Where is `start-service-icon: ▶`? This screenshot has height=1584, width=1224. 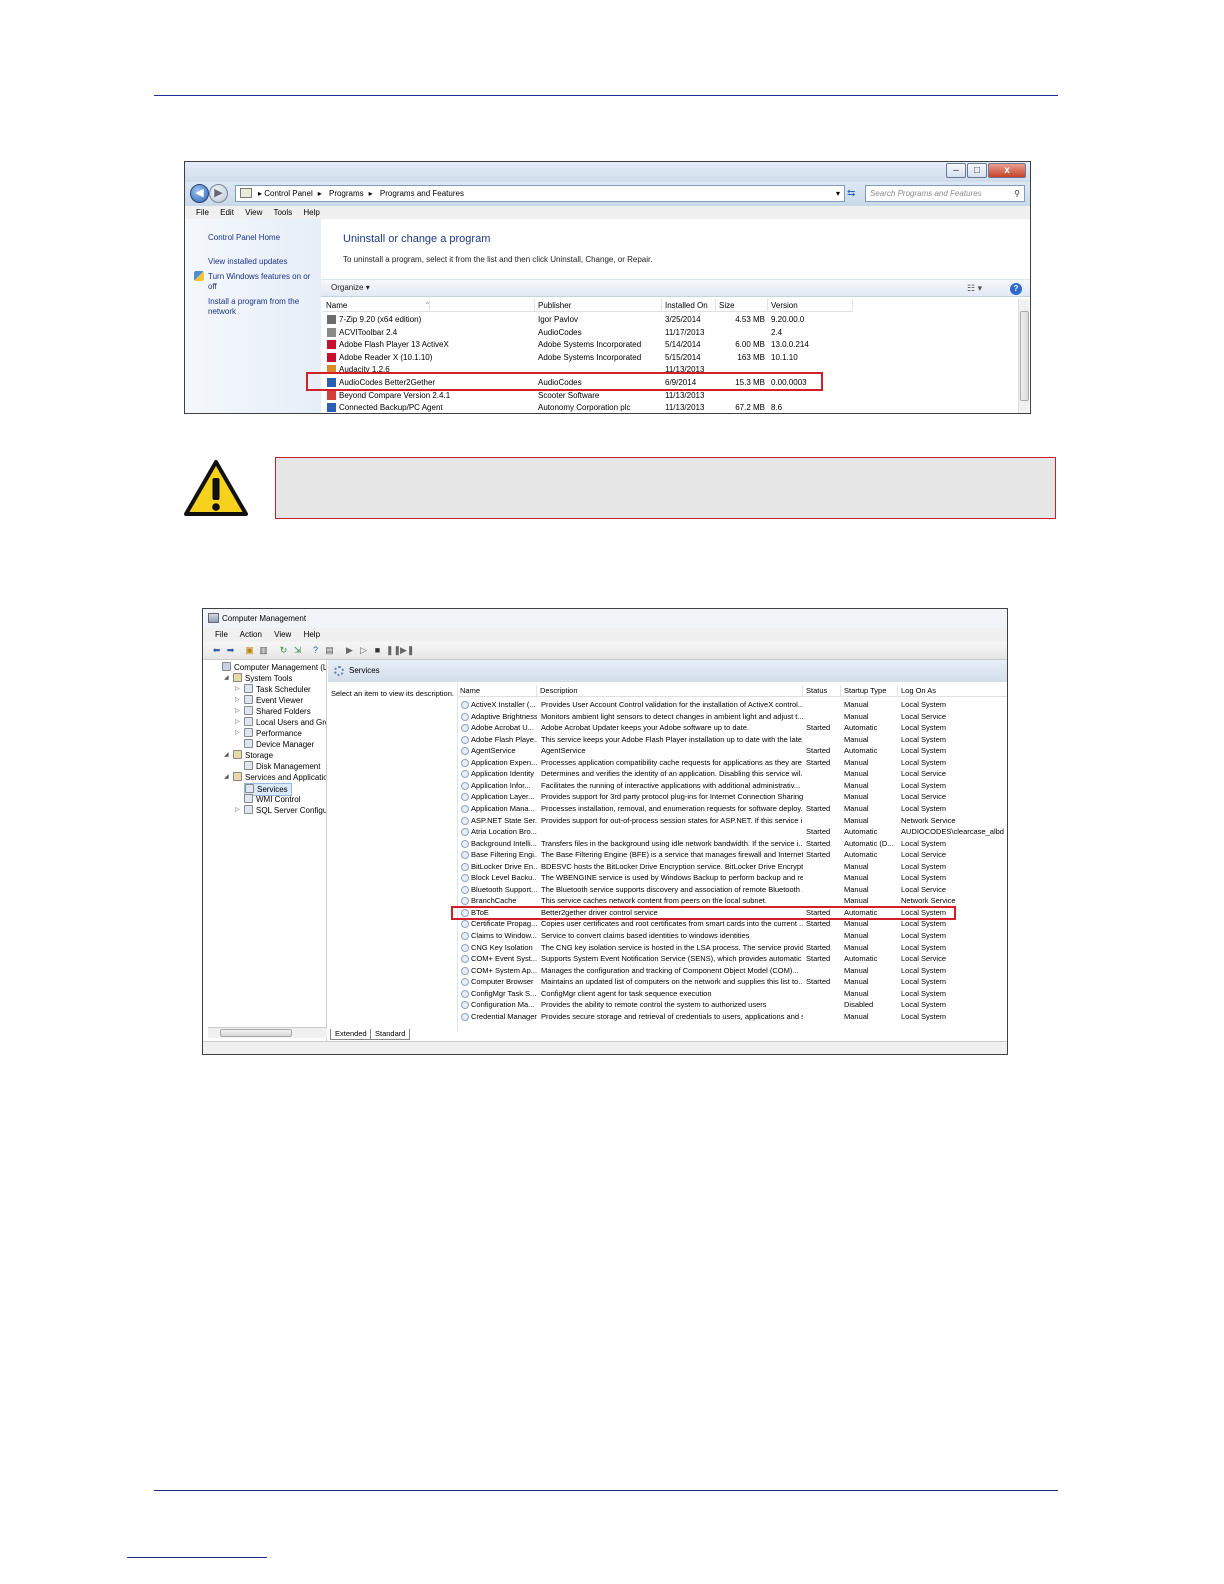
start-service-icon: ▶ is located at coordinates (349, 650).